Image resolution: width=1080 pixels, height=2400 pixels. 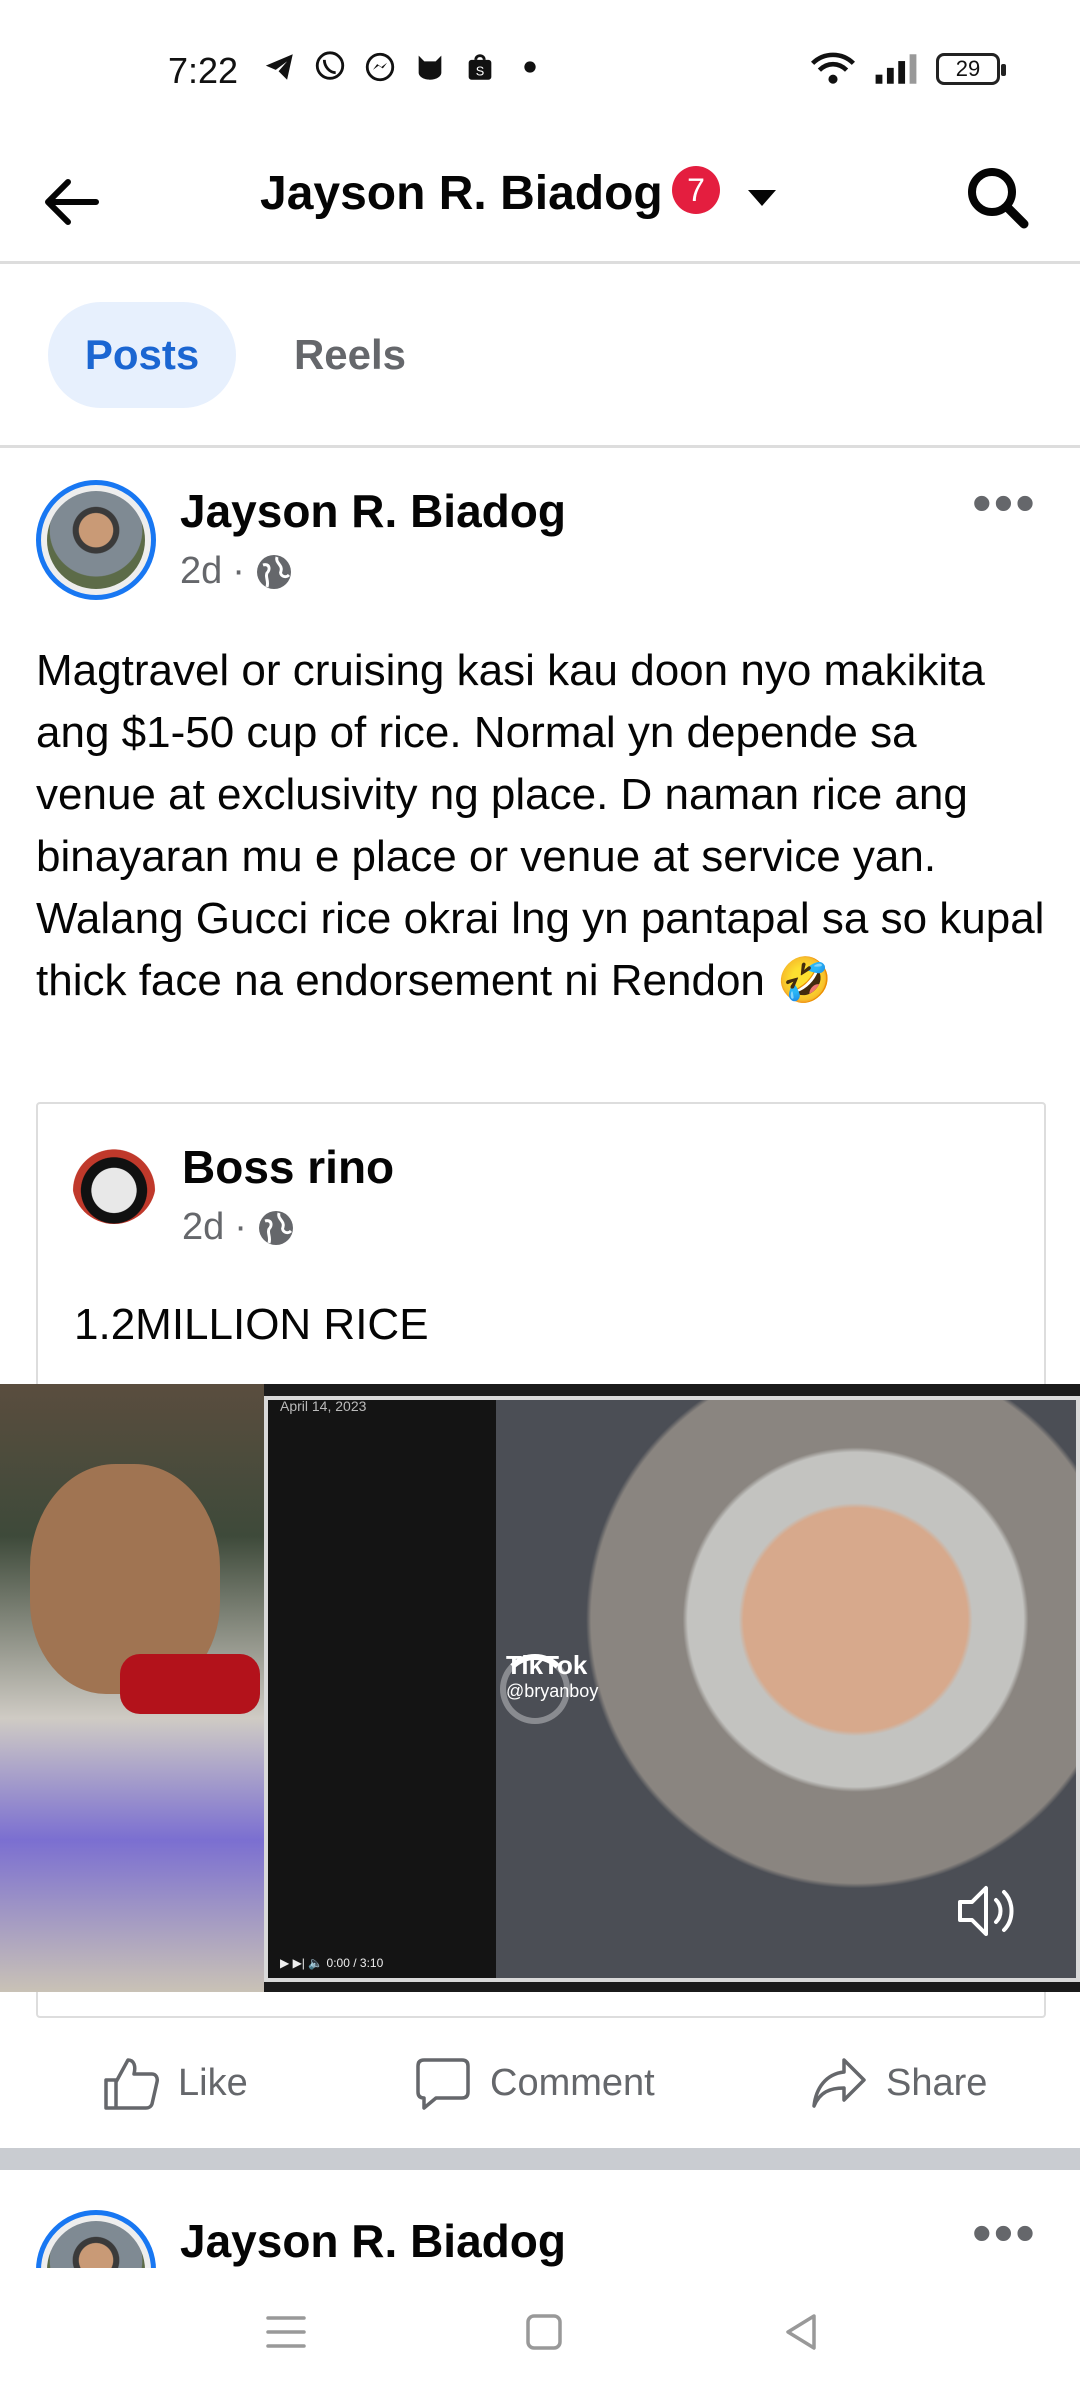 I want to click on shared-text: 1.2MILLION RICE, so click(x=251, y=1324).